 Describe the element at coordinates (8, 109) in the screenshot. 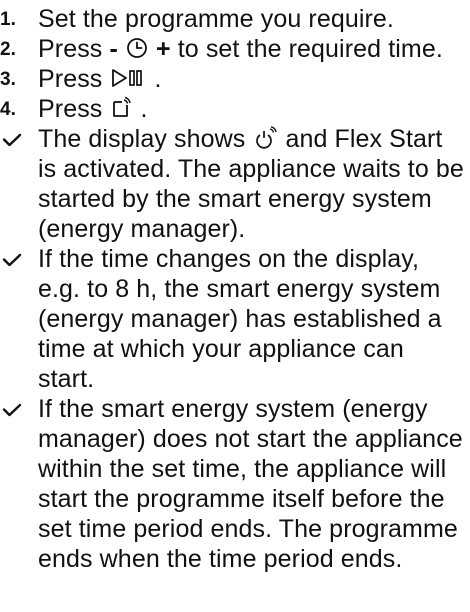

I see `step-number: 4.` at that location.